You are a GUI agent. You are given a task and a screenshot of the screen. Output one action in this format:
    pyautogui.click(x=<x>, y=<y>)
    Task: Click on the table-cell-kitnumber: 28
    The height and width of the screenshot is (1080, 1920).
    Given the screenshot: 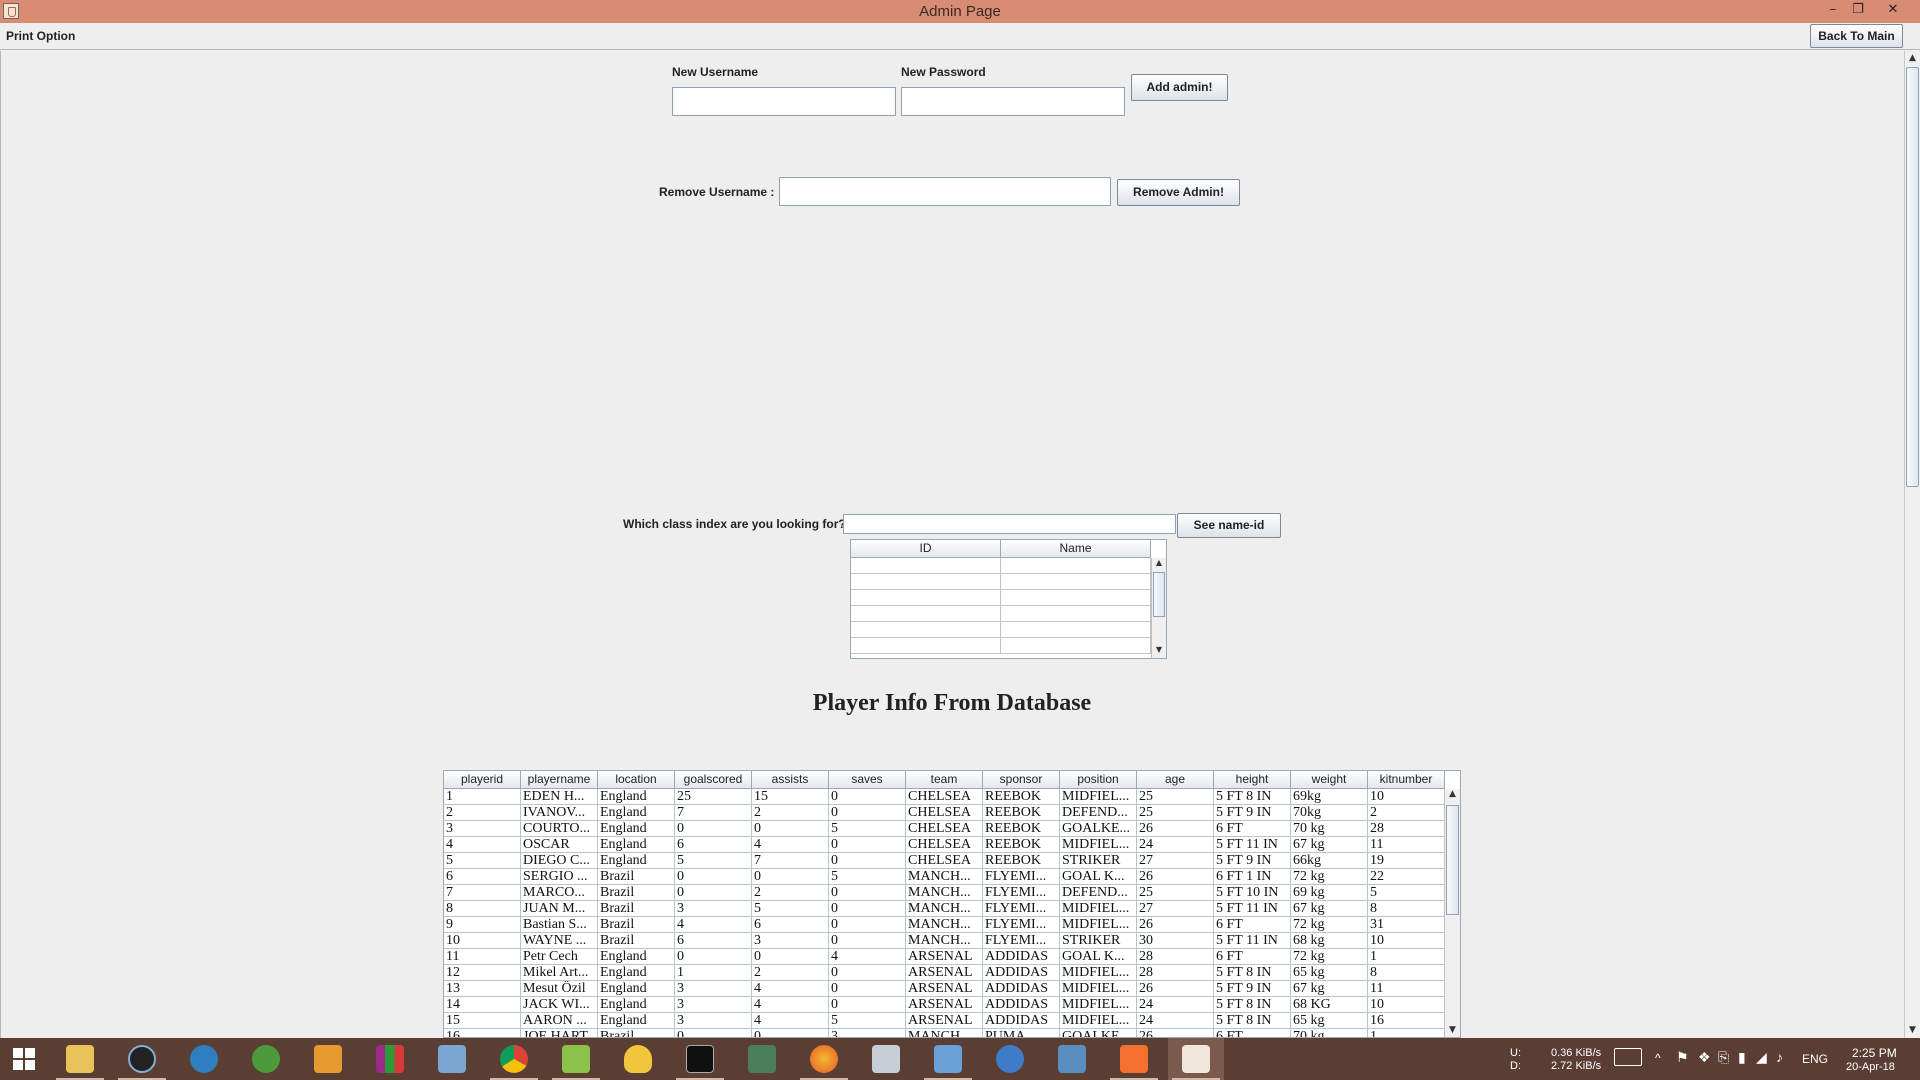 What is the action you would take?
    pyautogui.click(x=1406, y=828)
    